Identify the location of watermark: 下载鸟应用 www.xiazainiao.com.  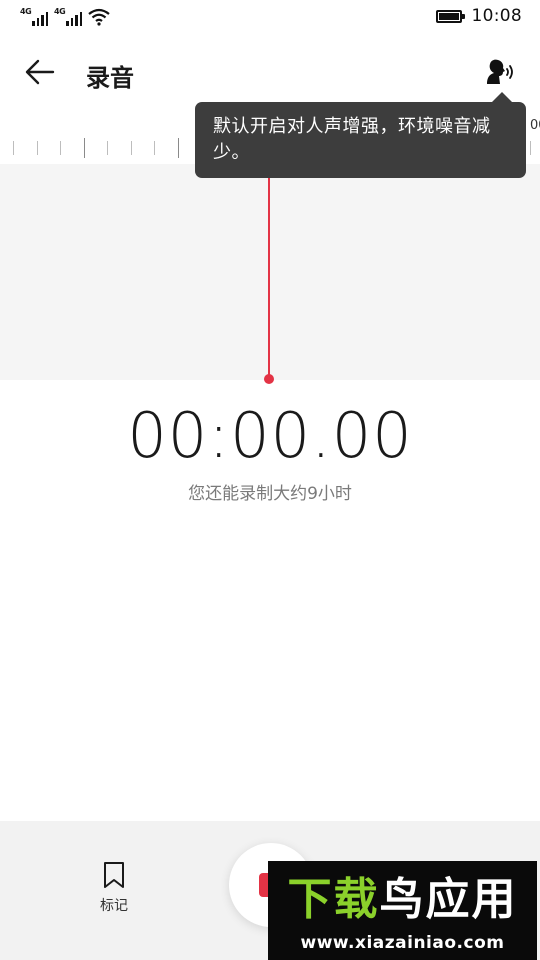
(402, 910).